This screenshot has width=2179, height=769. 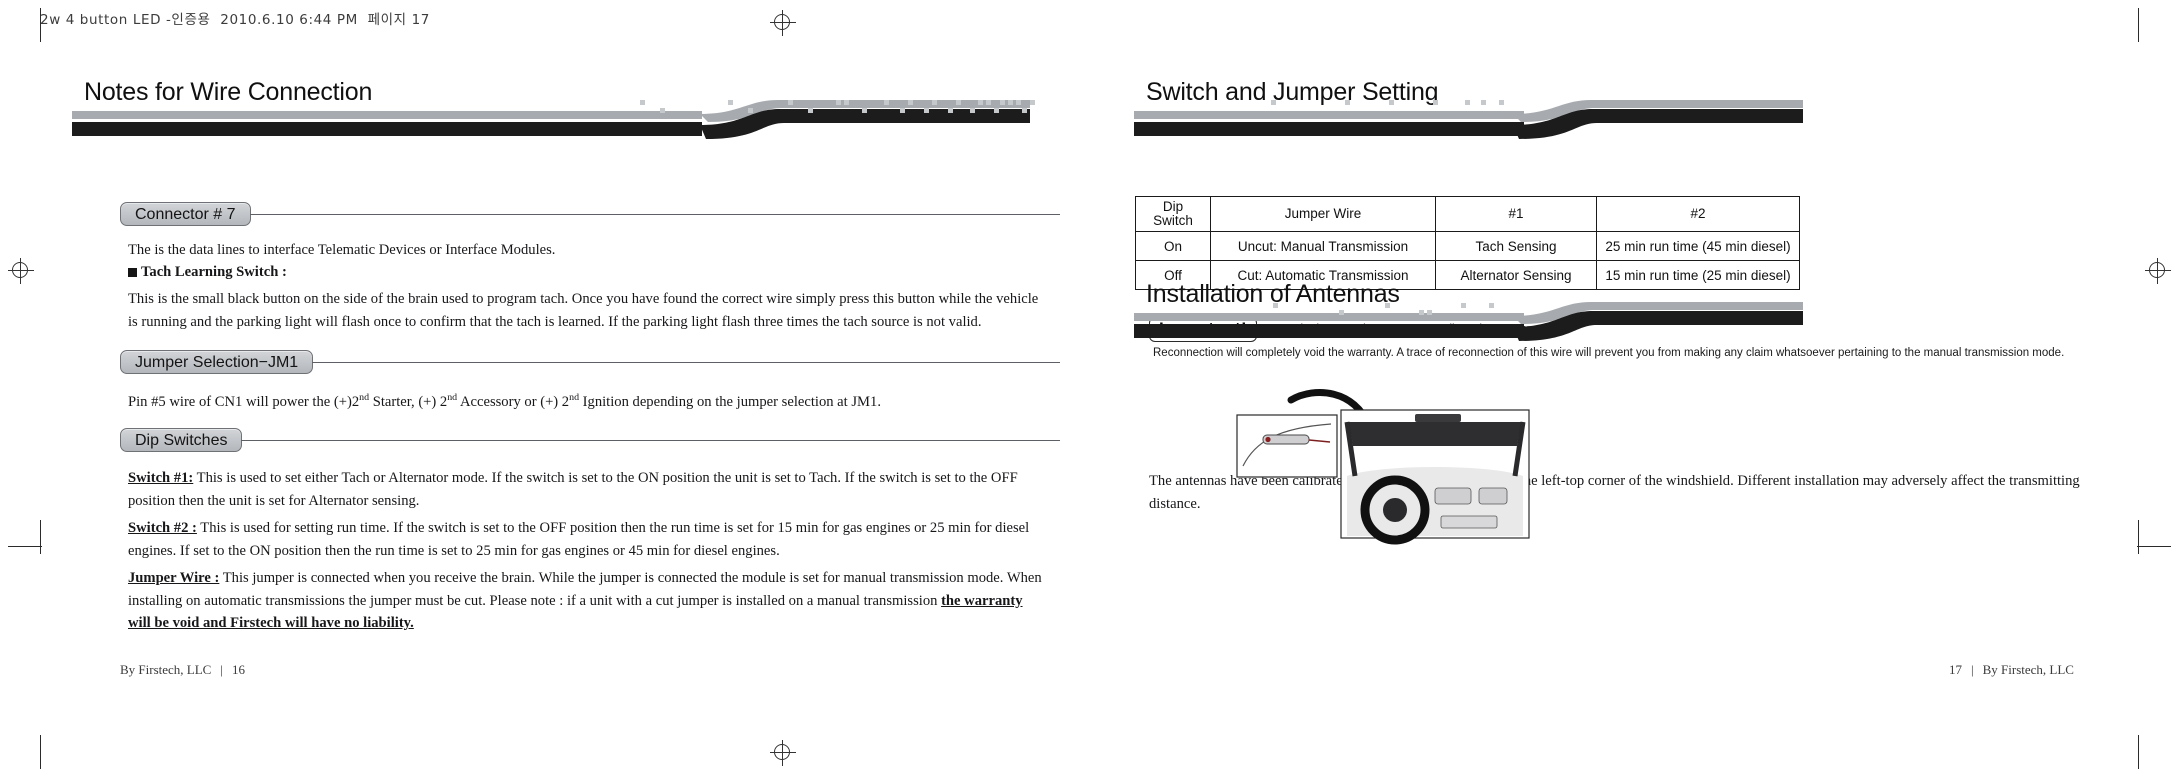 What do you see at coordinates (2028, 669) in the screenshot?
I see `footer-company-right: By Firstech, LLC` at bounding box center [2028, 669].